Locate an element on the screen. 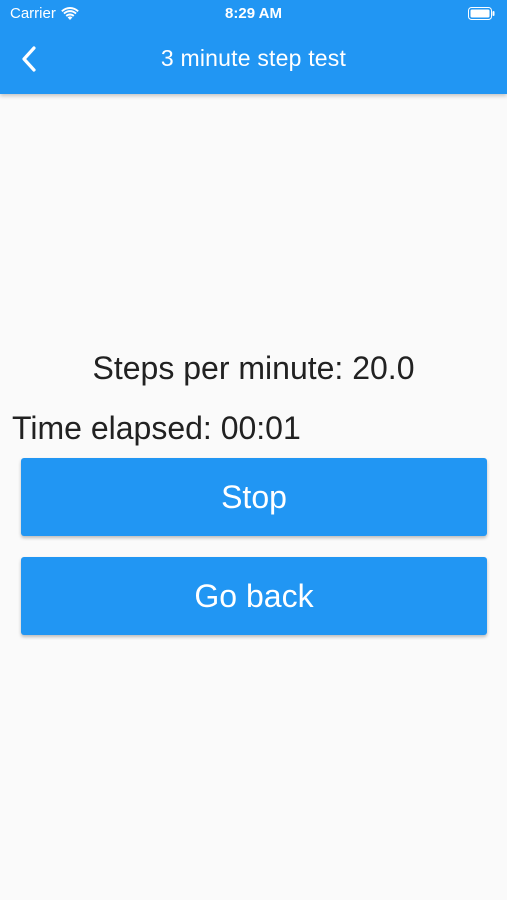 Image resolution: width=507 pixels, height=900 pixels. app-bar: 3 minute step test is located at coordinates (253, 61).